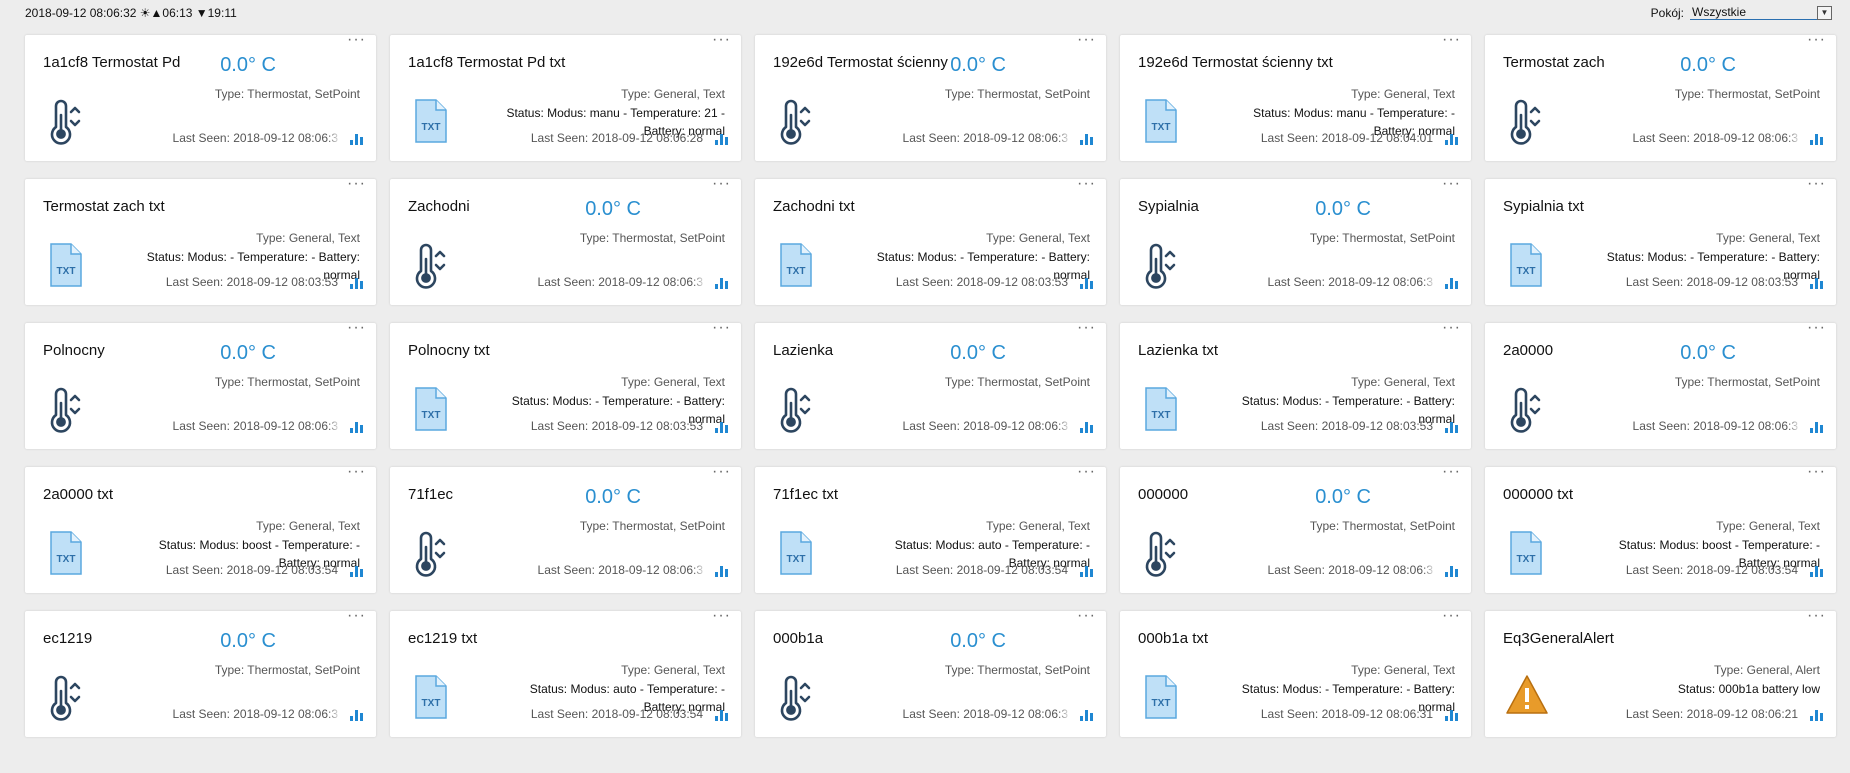 The height and width of the screenshot is (773, 1850). Describe the element at coordinates (104, 206) in the screenshot. I see `device-name: Termostat zach txt` at that location.